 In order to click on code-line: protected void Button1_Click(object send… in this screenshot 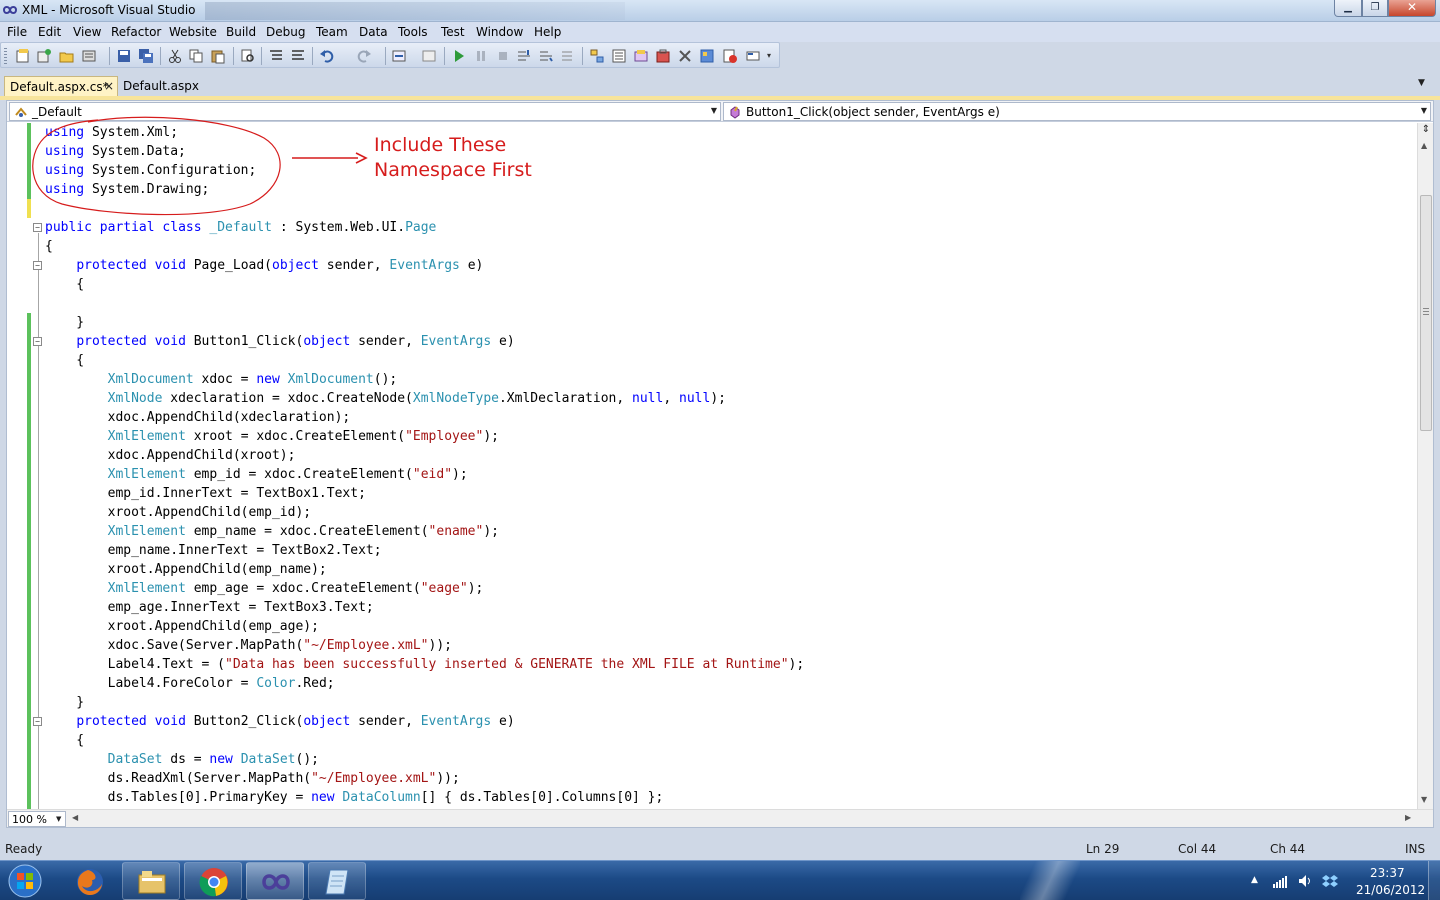, I will do `click(731, 341)`.